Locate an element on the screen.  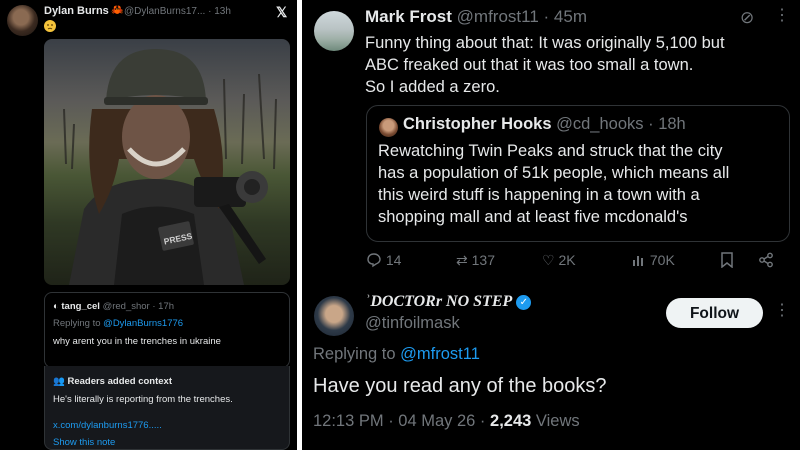
post-text-line: So I added a zero. is located at coordinates (432, 87).